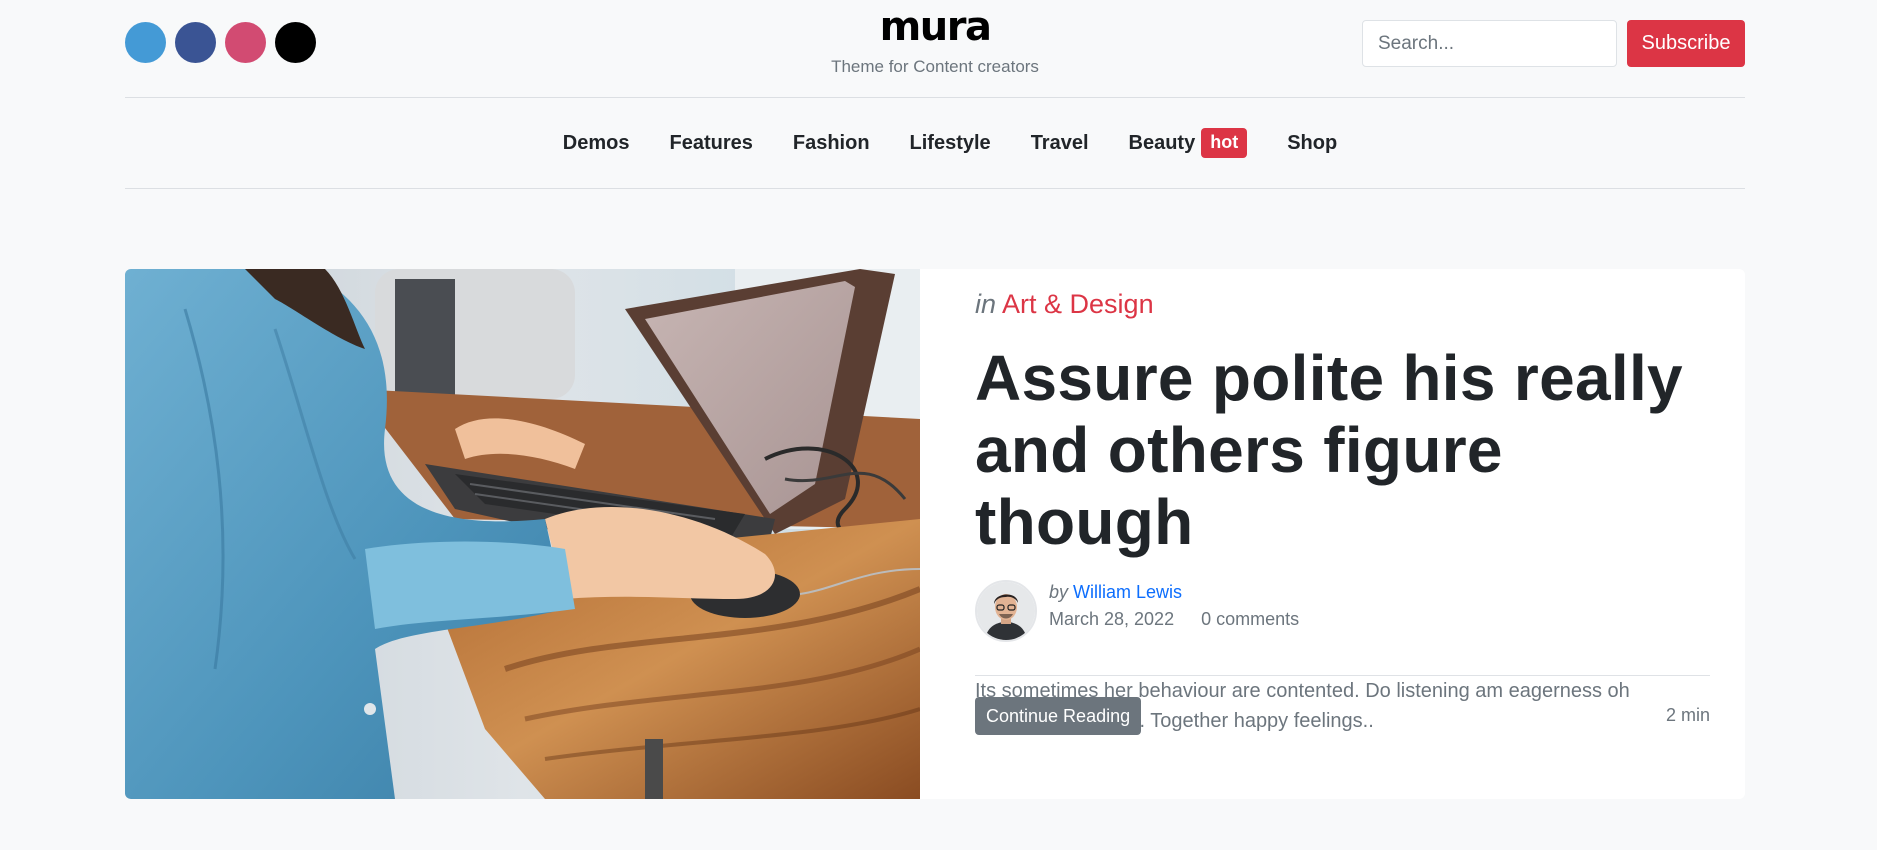 Image resolution: width=1877 pixels, height=850 pixels. I want to click on category-link: Art & Design, so click(1078, 304).